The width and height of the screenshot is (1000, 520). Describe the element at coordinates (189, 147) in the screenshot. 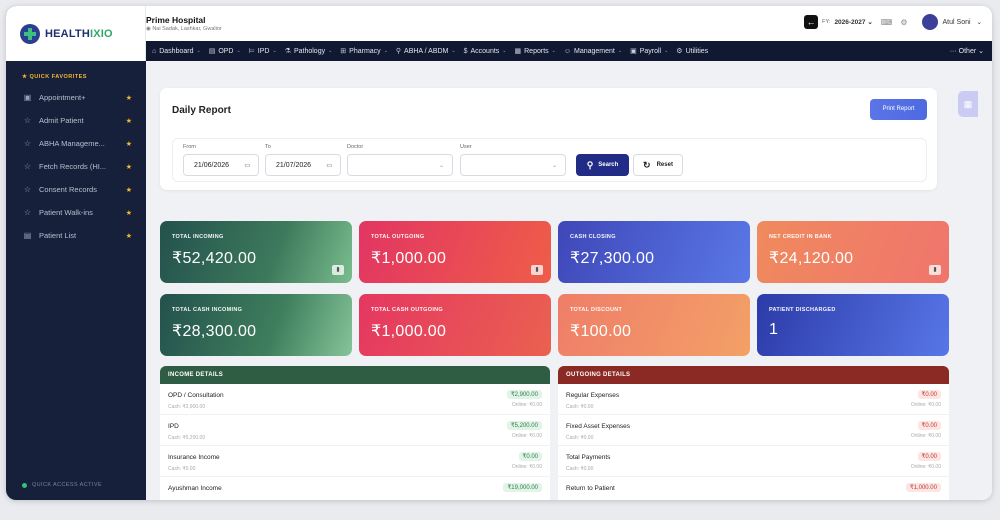

I see `from-label: From` at that location.